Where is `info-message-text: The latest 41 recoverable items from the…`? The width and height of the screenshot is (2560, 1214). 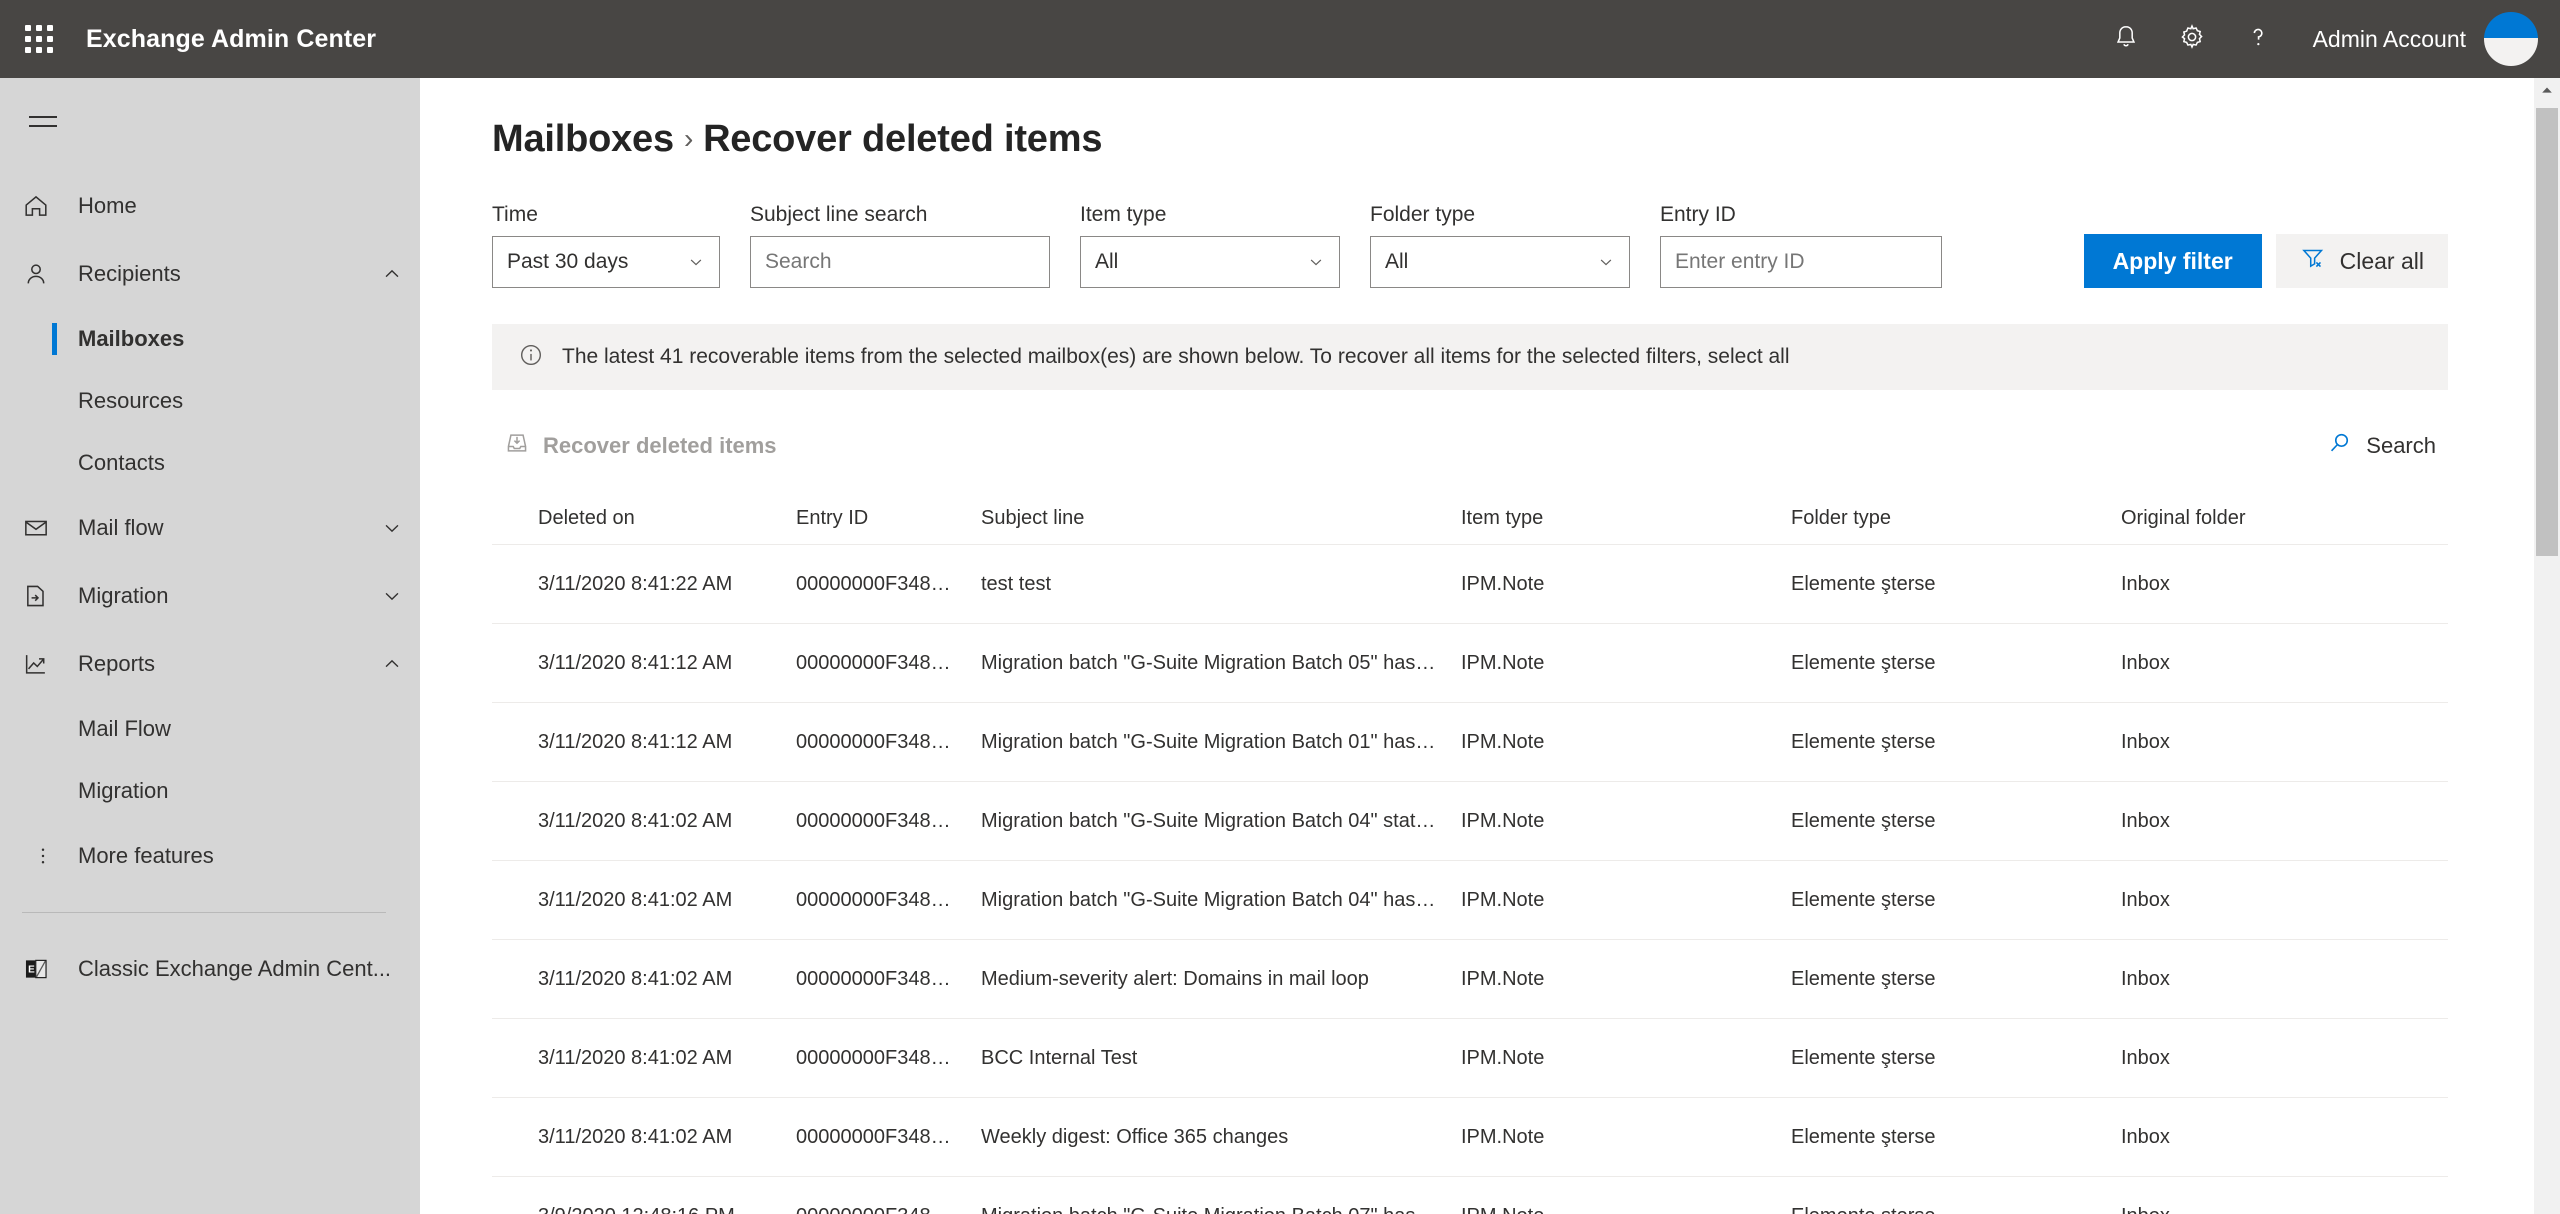 info-message-text: The latest 41 recoverable items from the… is located at coordinates (1176, 356).